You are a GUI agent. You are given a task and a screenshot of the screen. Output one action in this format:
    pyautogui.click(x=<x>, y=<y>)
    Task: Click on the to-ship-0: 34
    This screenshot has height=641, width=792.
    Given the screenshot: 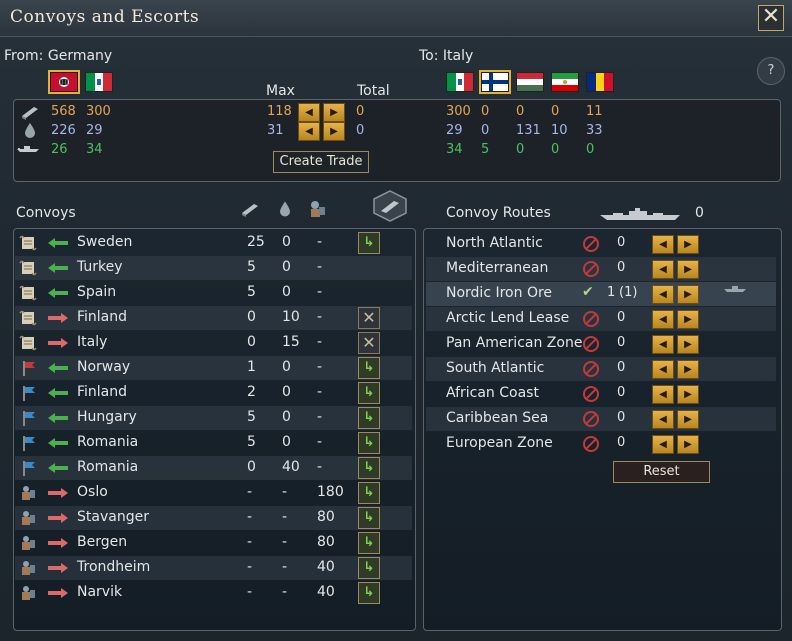 What is the action you would take?
    pyautogui.click(x=454, y=149)
    